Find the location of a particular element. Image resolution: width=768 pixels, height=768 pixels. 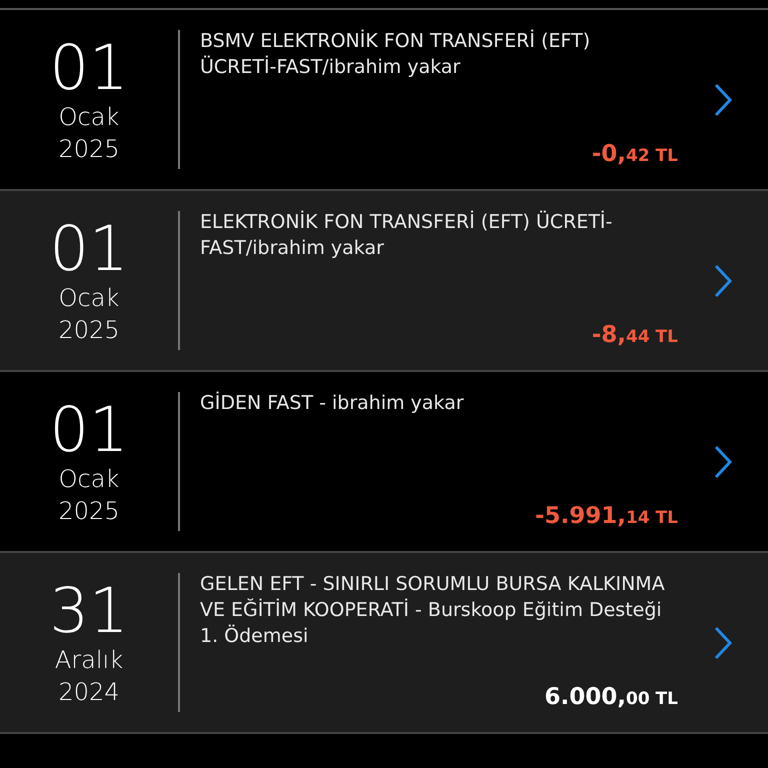

transaction-description: GELEN EFT - SINIRLI SORUMLU BURSA KALKINMA VE EĞİTİM KOOPERATİ - Burskoop Eğitim Desteği 1. Ödemesi is located at coordinates (433, 610).